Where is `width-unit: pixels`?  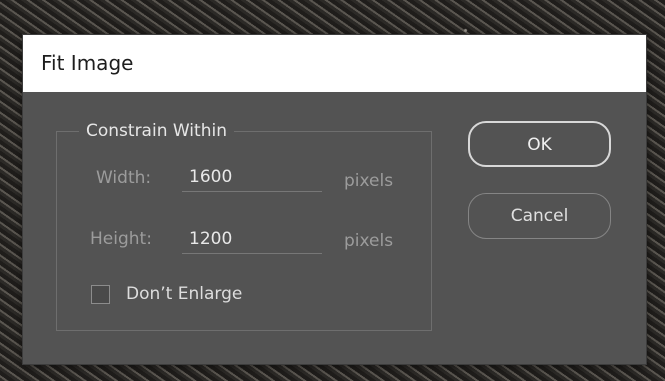 width-unit: pixels is located at coordinates (369, 181).